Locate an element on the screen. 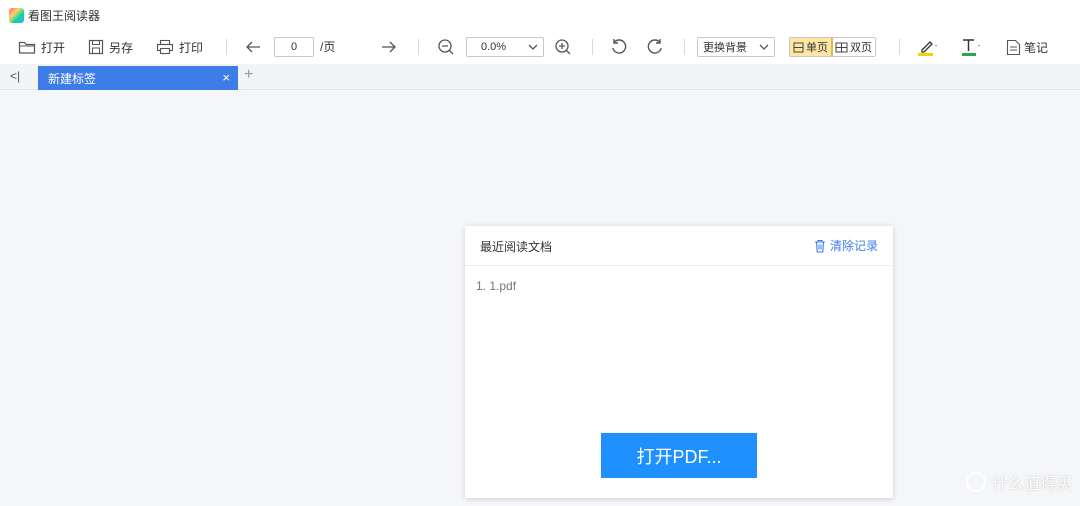  rotate-left-icon is located at coordinates (619, 46).